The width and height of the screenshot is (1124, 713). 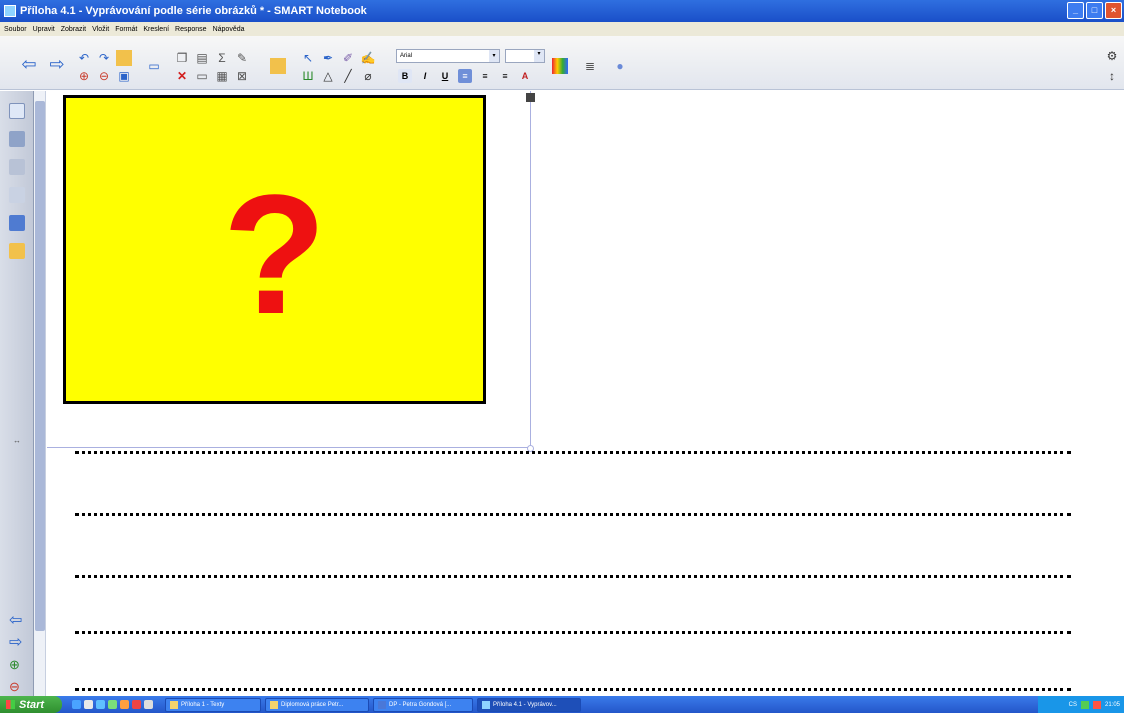 What do you see at coordinates (405, 76) in the screenshot?
I see `bold-button: B` at bounding box center [405, 76].